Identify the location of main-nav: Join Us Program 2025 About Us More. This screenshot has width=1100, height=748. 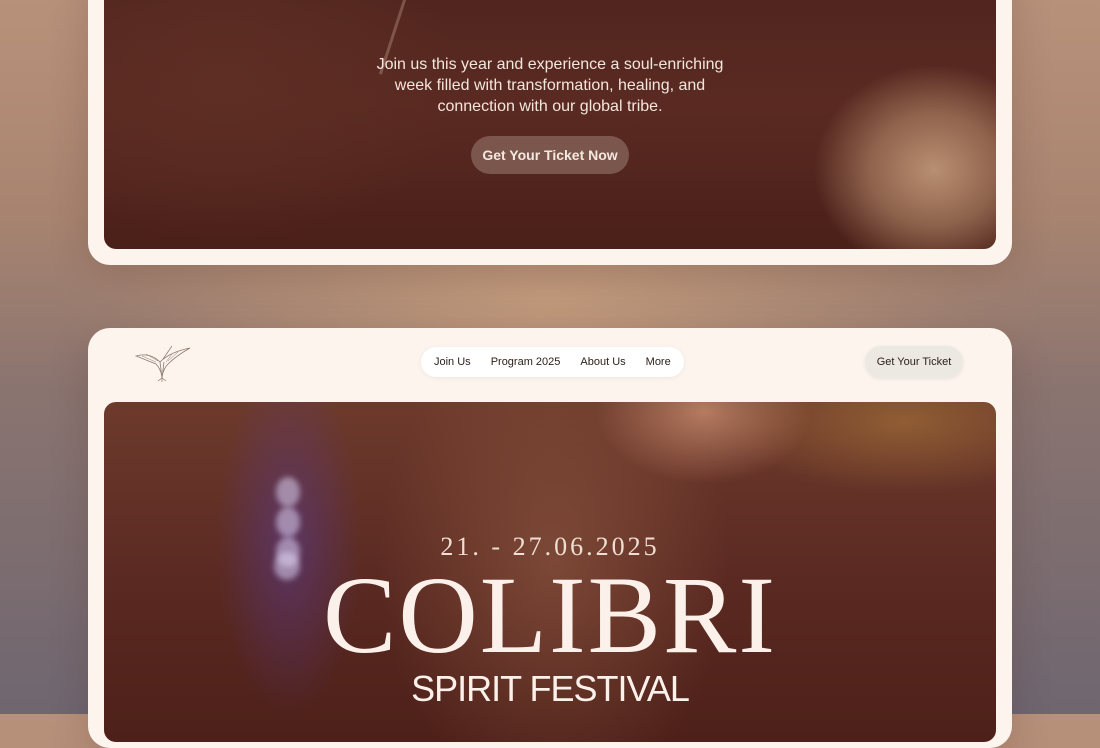
(552, 362).